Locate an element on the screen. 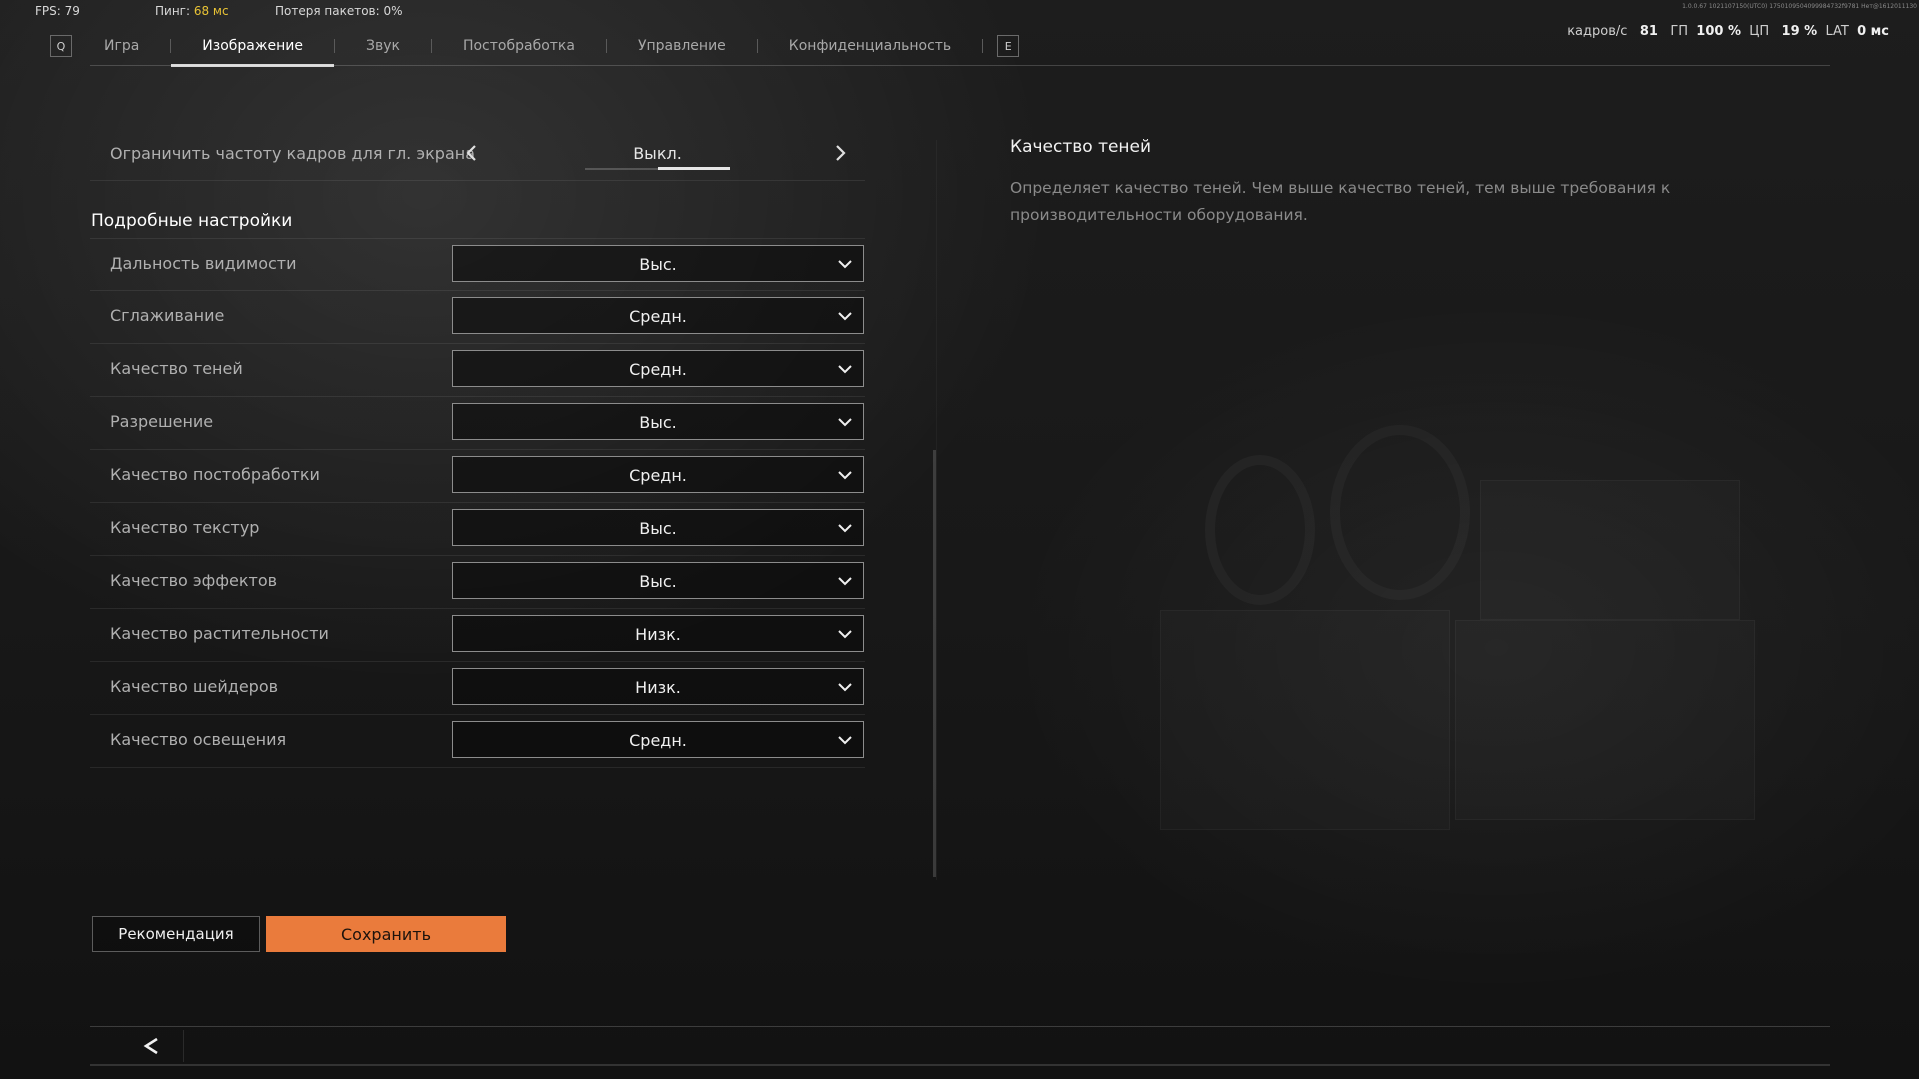 The height and width of the screenshot is (1079, 1919). tab-separator is located at coordinates (983, 46).